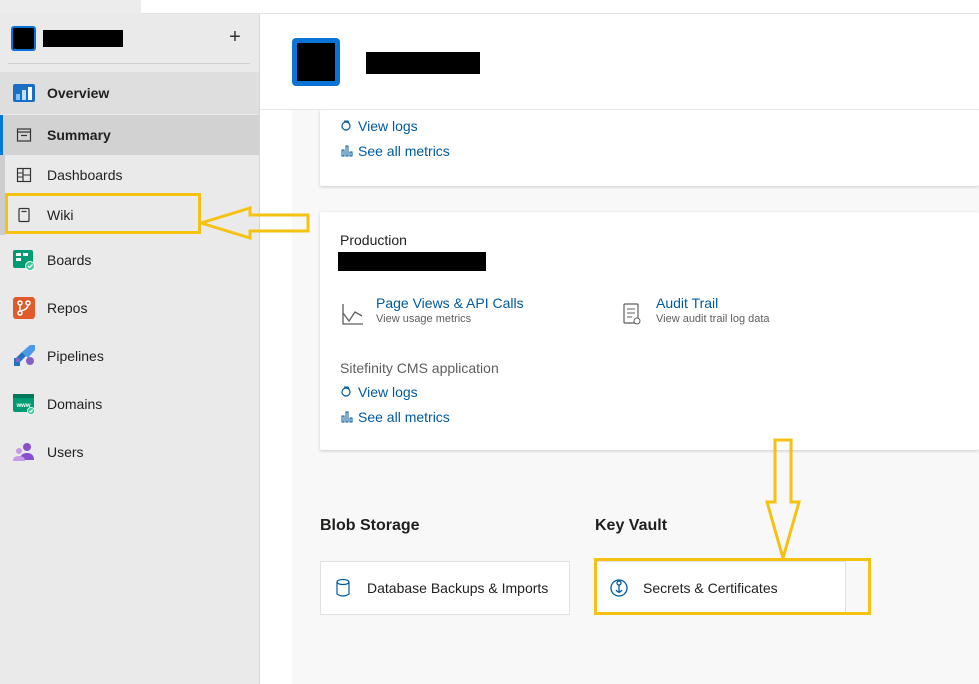 The image size is (979, 684). Describe the element at coordinates (370, 525) in the screenshot. I see `blob-storage-title: Blob Storage` at that location.